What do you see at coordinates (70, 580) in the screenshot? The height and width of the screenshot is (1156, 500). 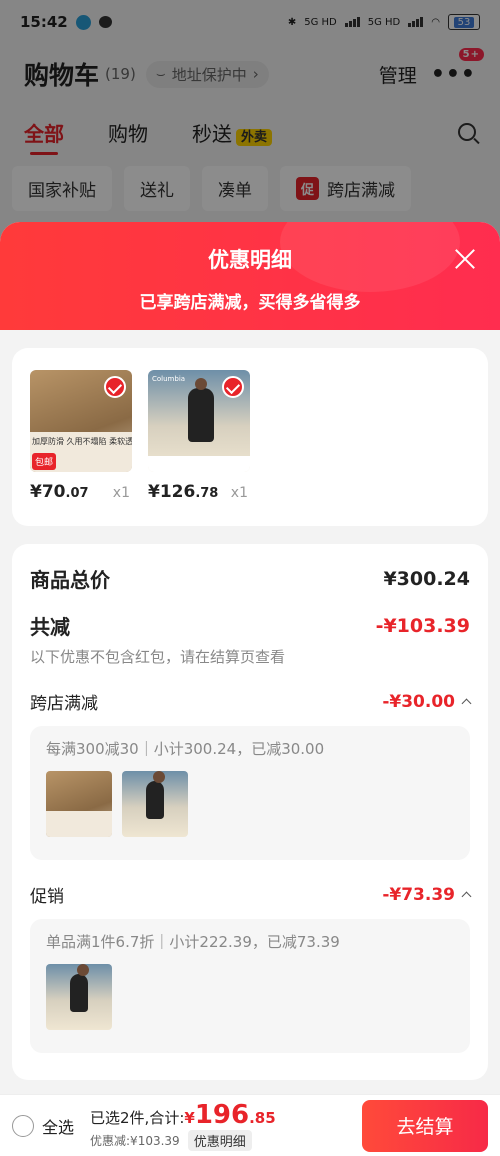 I see `total-label: 商品总价` at bounding box center [70, 580].